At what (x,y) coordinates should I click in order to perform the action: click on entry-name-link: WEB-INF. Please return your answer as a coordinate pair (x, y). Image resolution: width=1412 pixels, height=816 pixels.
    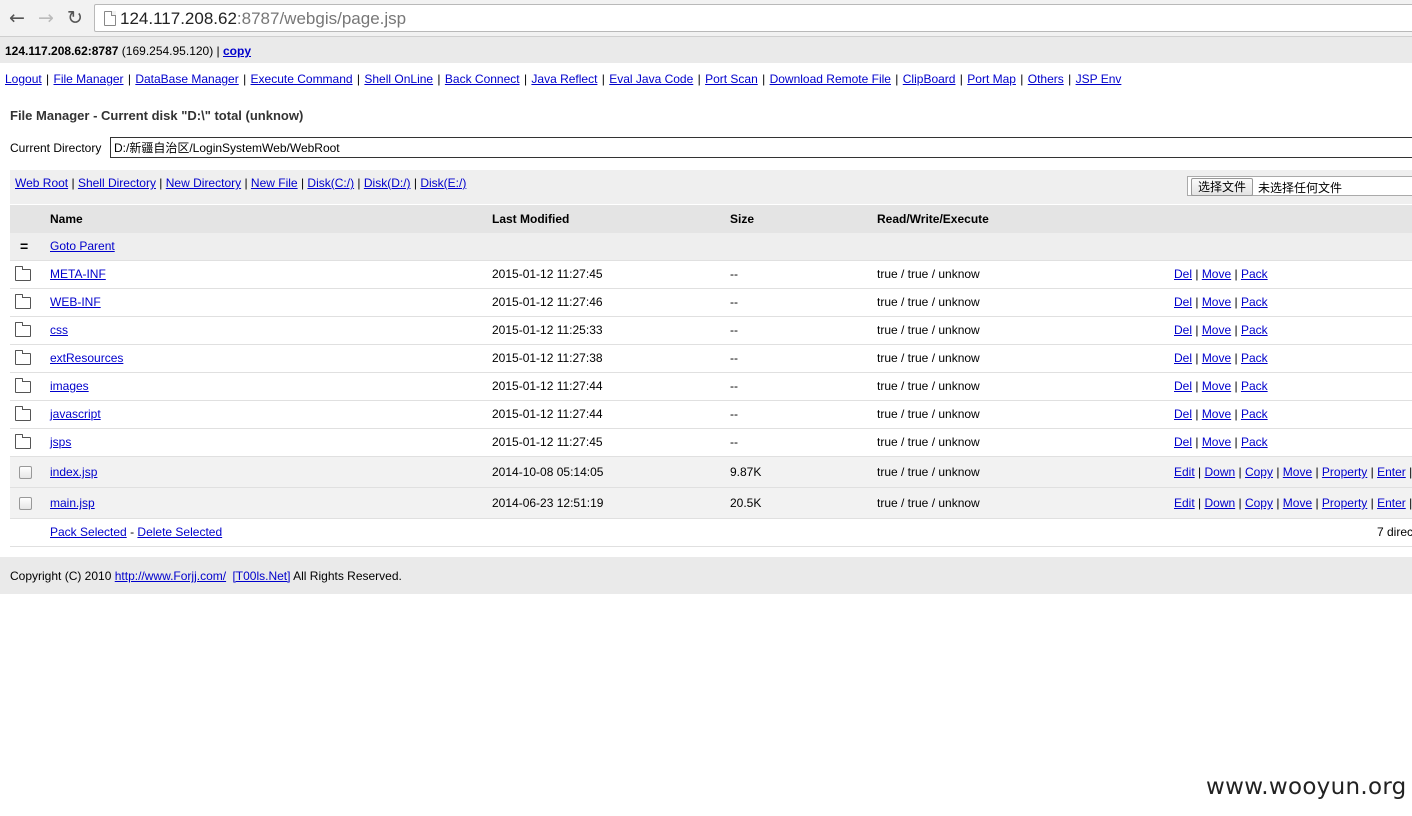
    Looking at the image, I should click on (75, 302).